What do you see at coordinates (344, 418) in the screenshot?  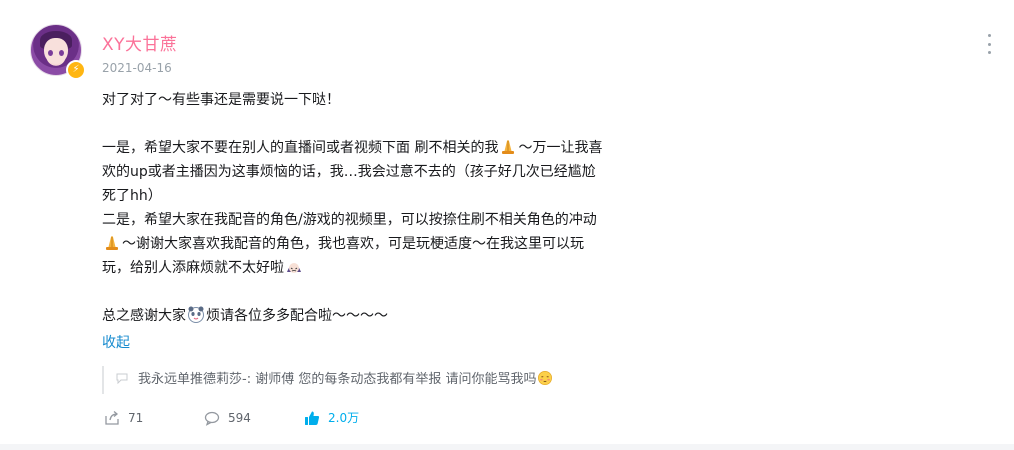 I see `like-count: 2.0万` at bounding box center [344, 418].